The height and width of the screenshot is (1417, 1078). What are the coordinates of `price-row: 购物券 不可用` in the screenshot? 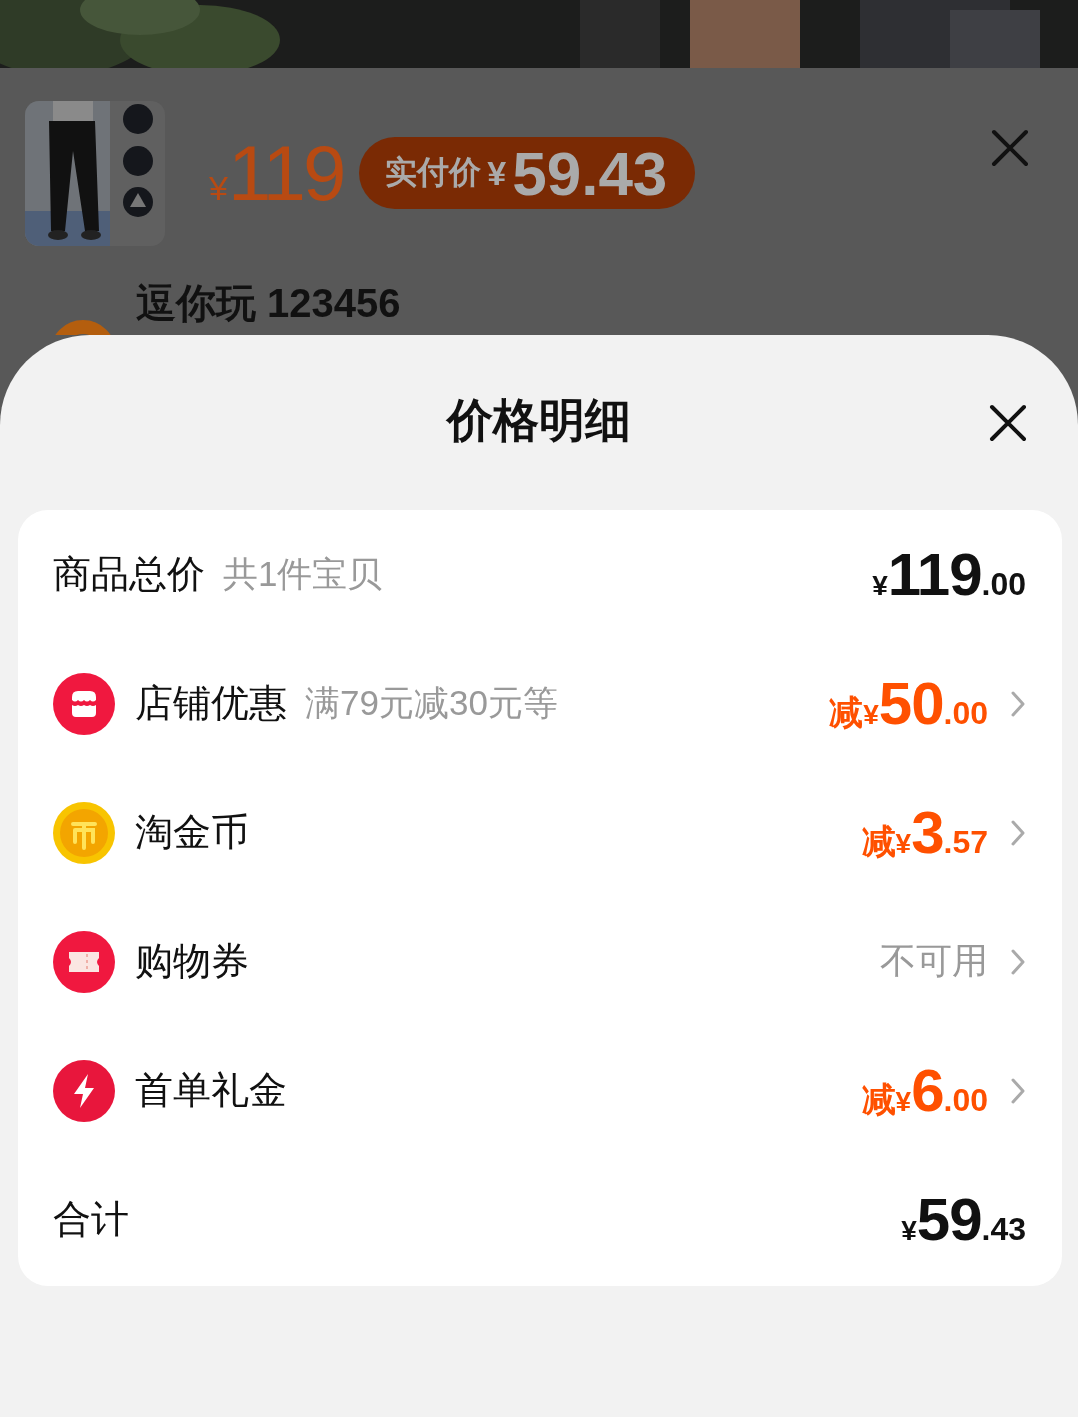 It's located at (539, 961).